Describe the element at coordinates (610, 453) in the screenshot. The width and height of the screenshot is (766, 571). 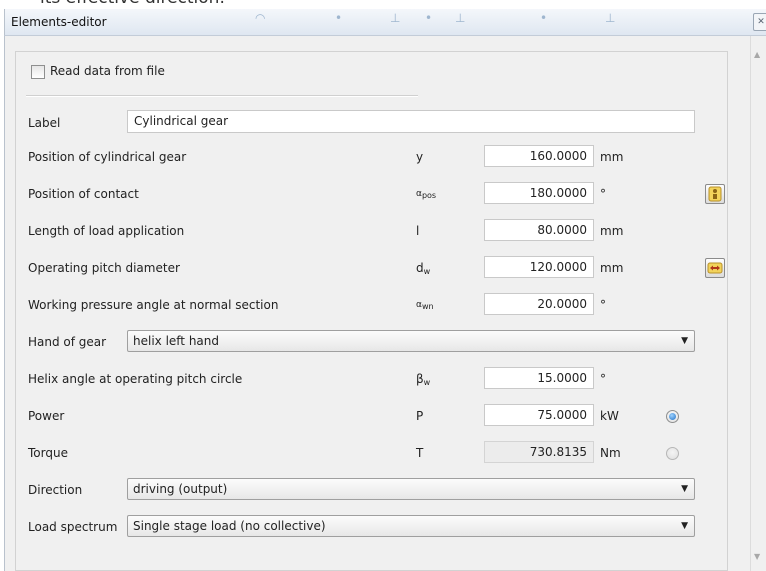
I see `torque-unit: Nm` at that location.